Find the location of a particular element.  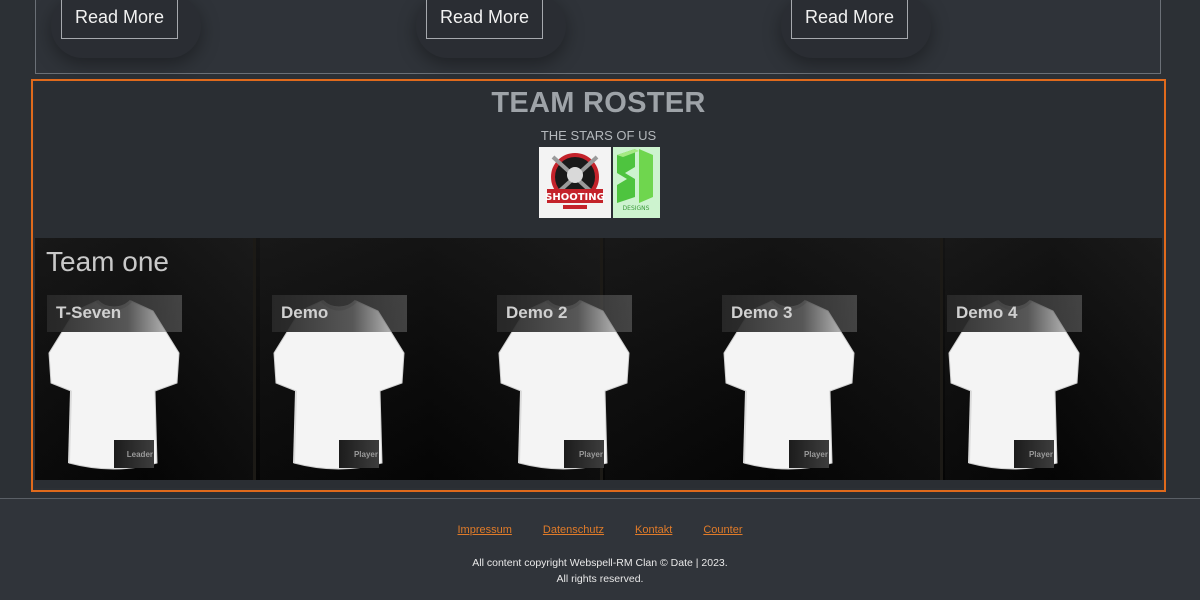

news-panel: Read More Read More Read More is located at coordinates (598, 37).